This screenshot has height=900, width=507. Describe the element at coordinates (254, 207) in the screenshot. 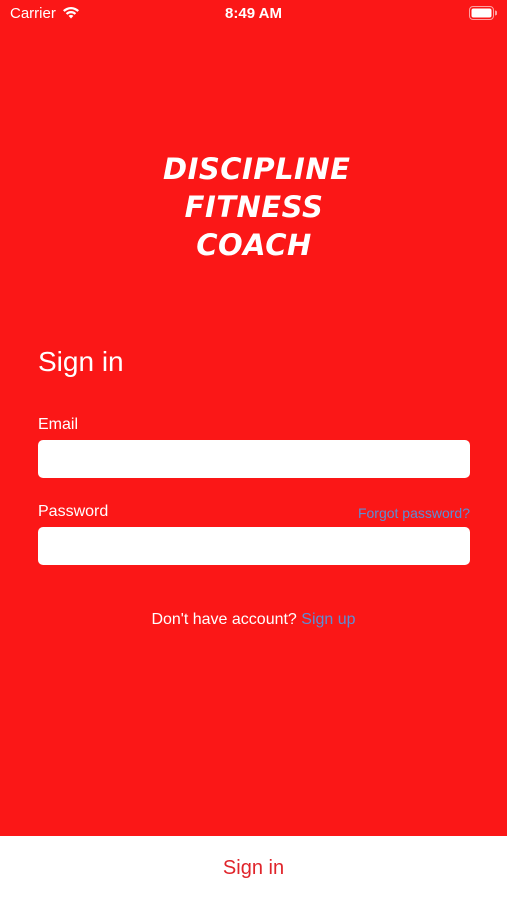

I see `logo-line-2: FITNESS` at that location.